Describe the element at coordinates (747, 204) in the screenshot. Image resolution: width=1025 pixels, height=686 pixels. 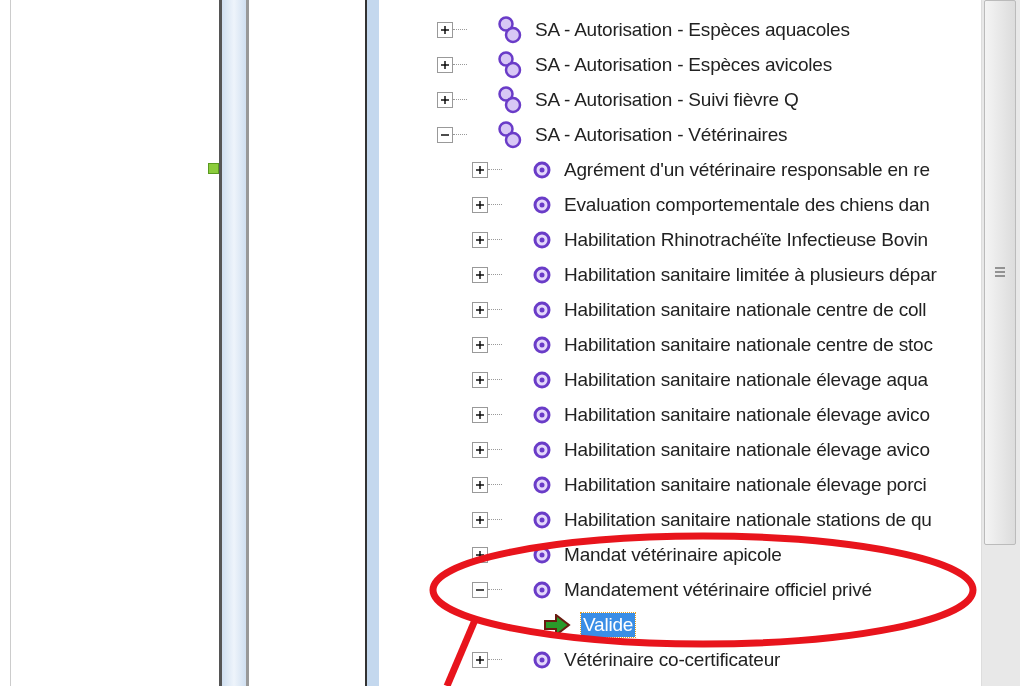
I see `tree-item: Evaluation comportementale des chiens dan` at that location.